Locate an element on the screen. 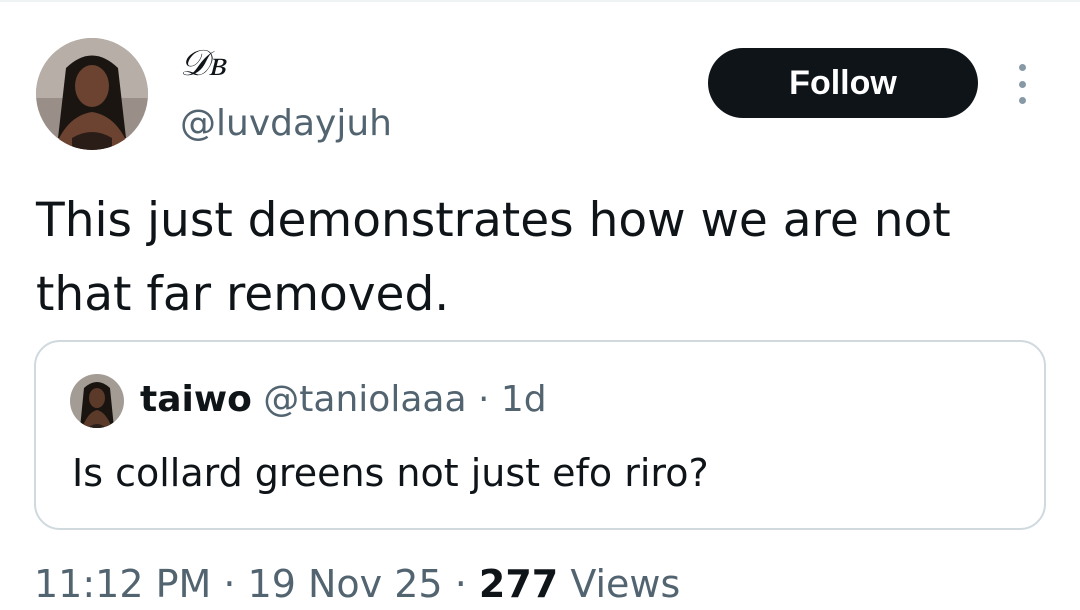 Image resolution: width=1080 pixels, height=610 pixels. author-display-name: 𝒟ᏼ is located at coordinates (202, 64).